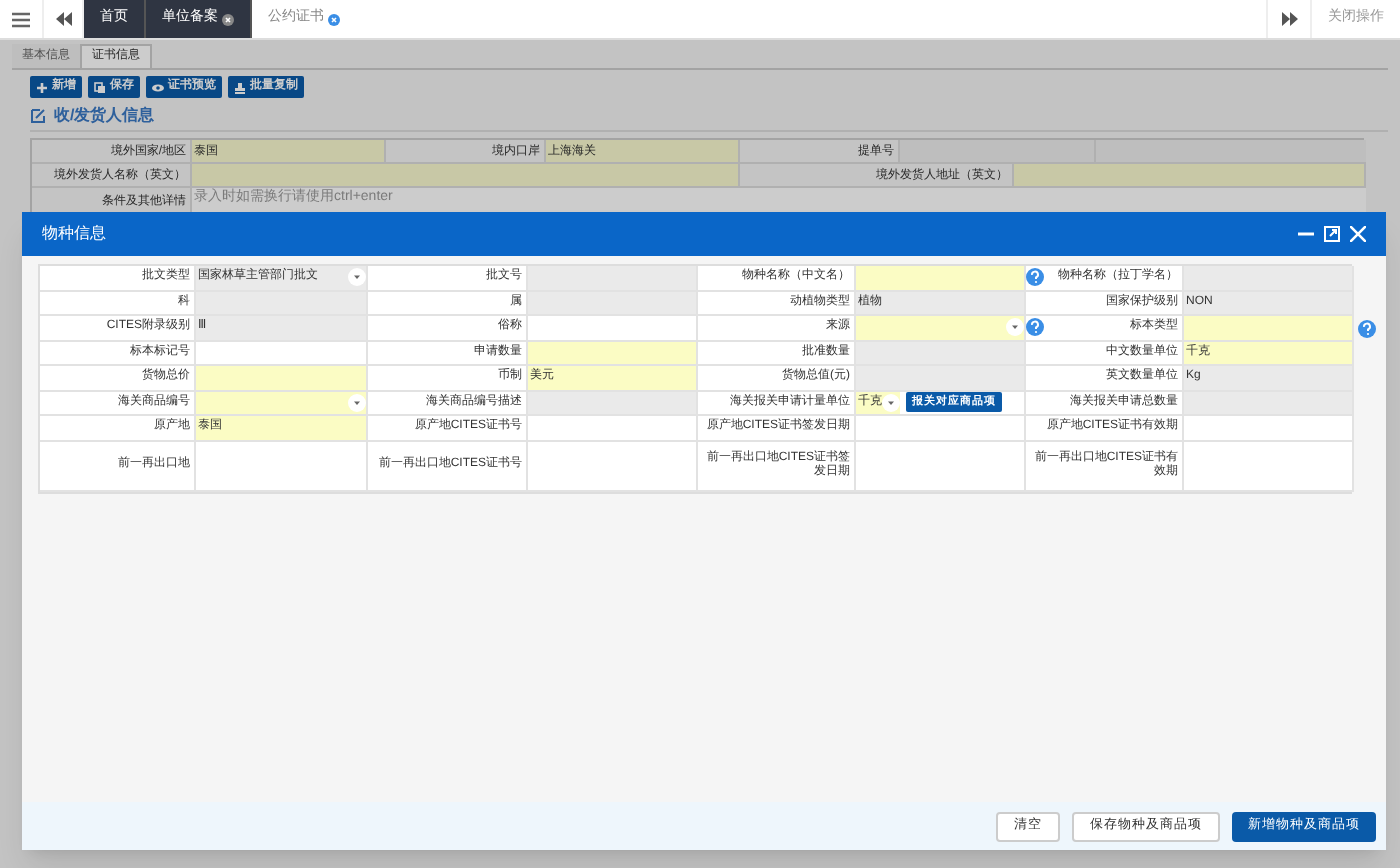 Image resolution: width=1400 pixels, height=868 pixels. Describe the element at coordinates (38, 116) in the screenshot. I see `edit-icon` at that location.